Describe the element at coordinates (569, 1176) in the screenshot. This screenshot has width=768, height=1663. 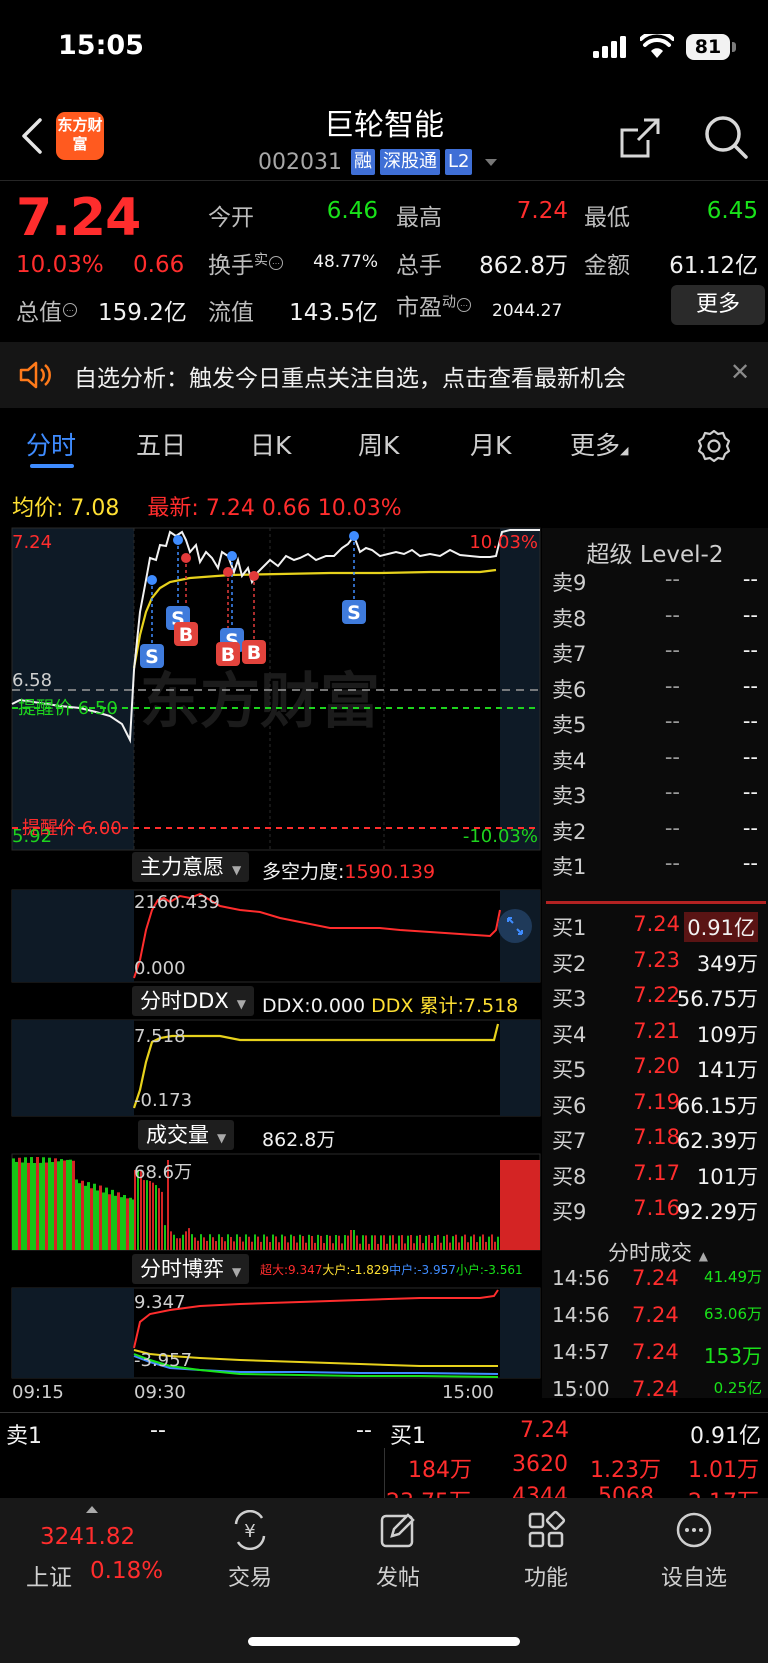
I see `bid-label: 买8` at that location.